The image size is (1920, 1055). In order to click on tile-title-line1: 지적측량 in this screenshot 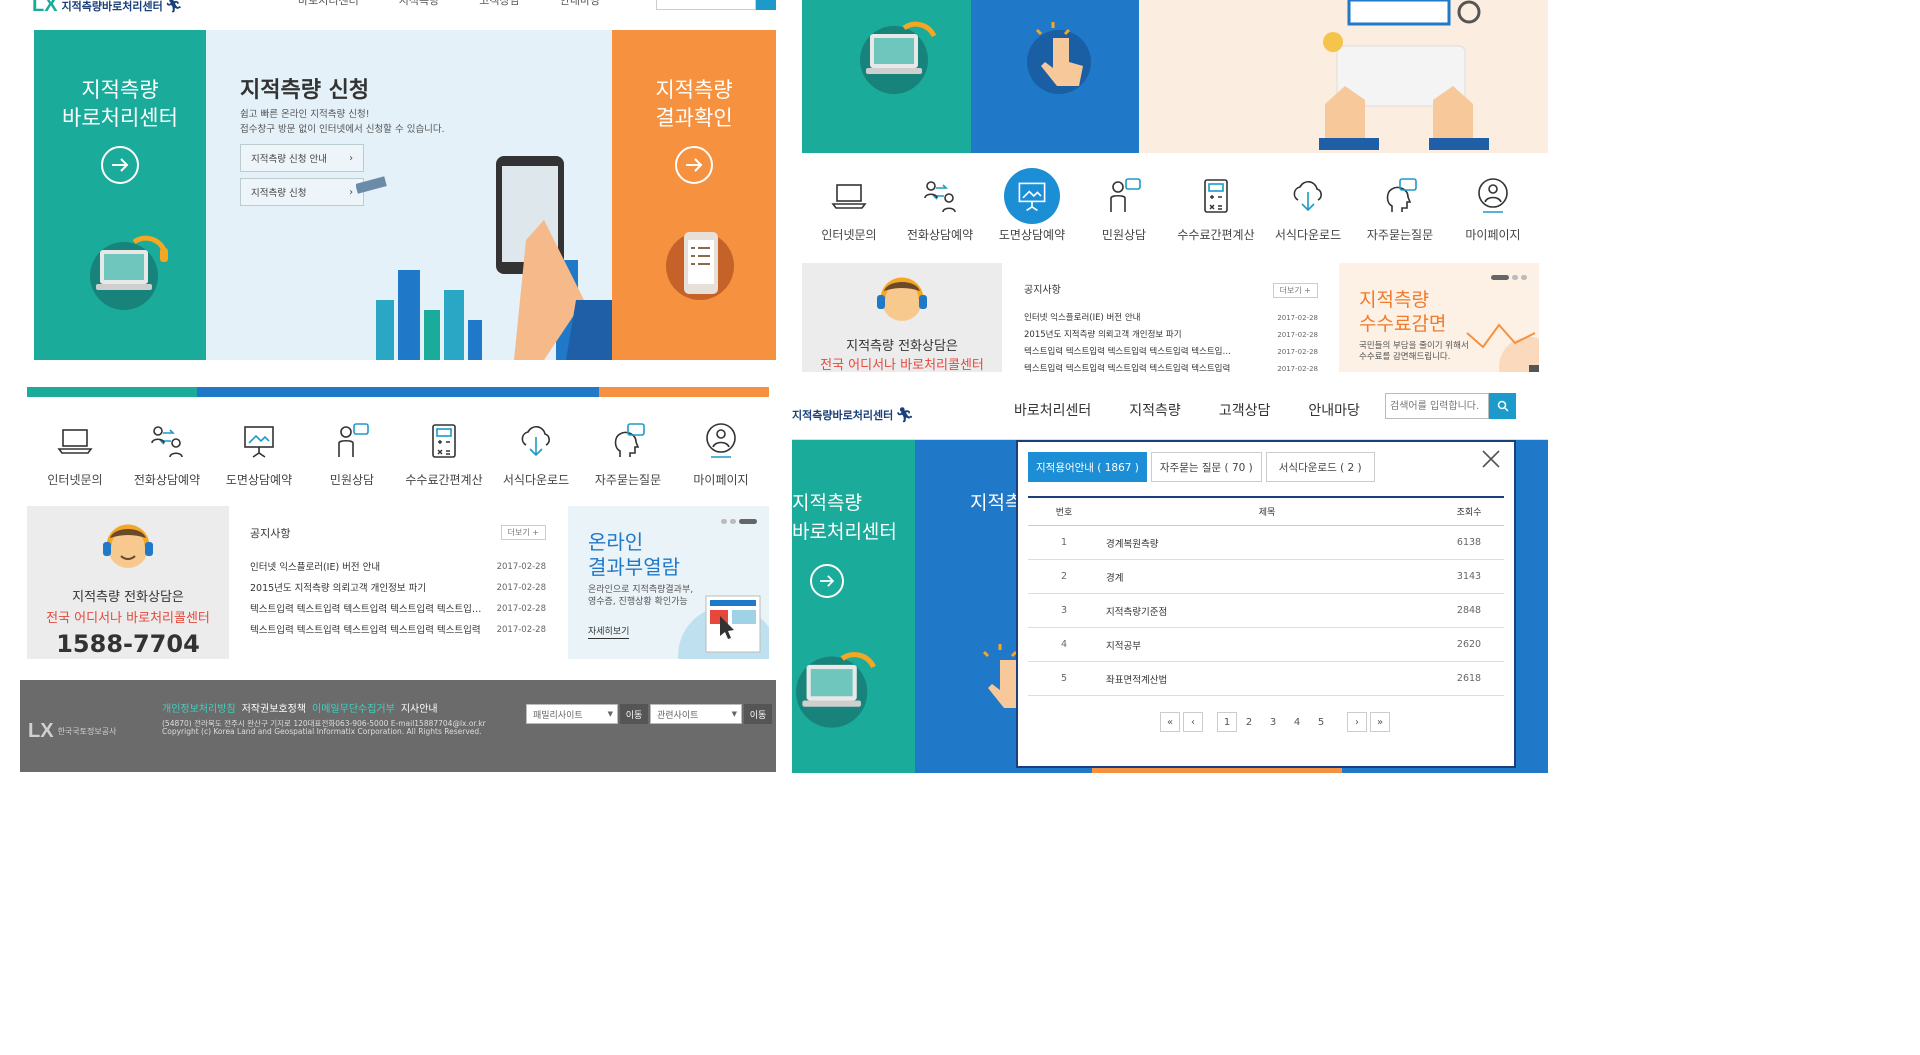, I will do `click(827, 503)`.